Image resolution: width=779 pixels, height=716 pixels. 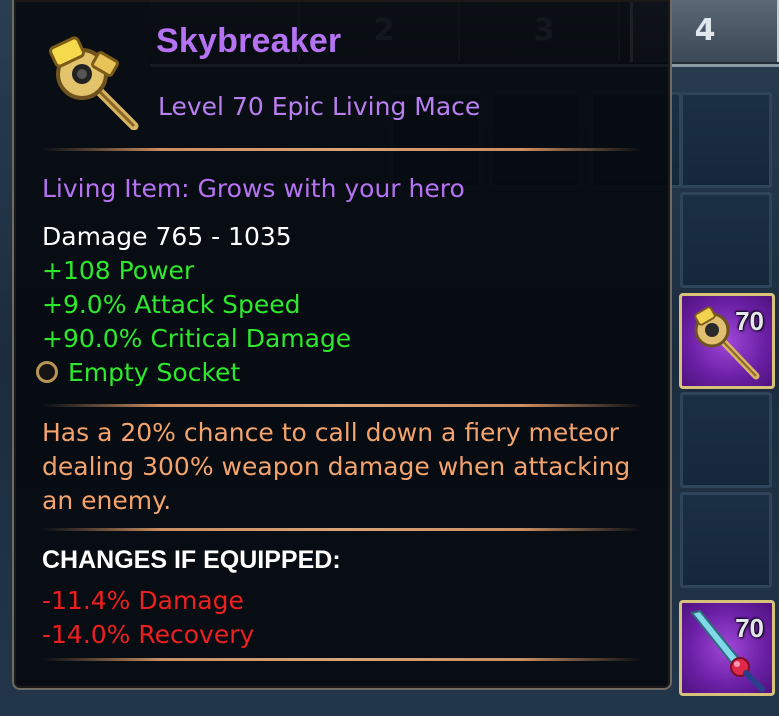 What do you see at coordinates (727, 648) in the screenshot?
I see `inventory-item-sword: 70` at bounding box center [727, 648].